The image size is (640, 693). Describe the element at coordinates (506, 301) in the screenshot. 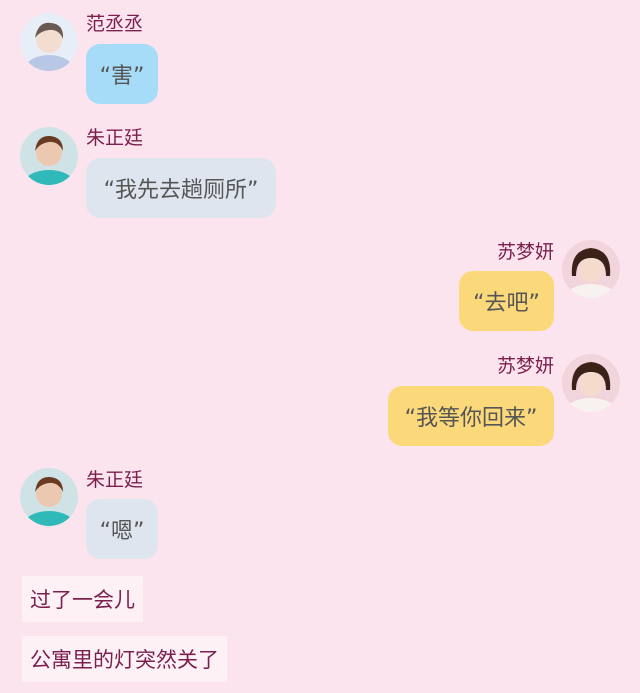

I see `message-bubble: “去吧”` at that location.